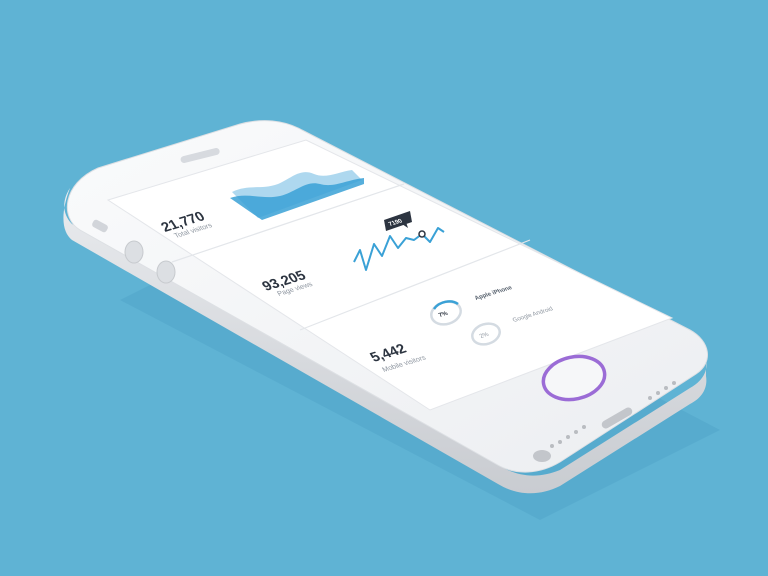  Describe the element at coordinates (542, 456) in the screenshot. I see `headphone-jack` at that location.